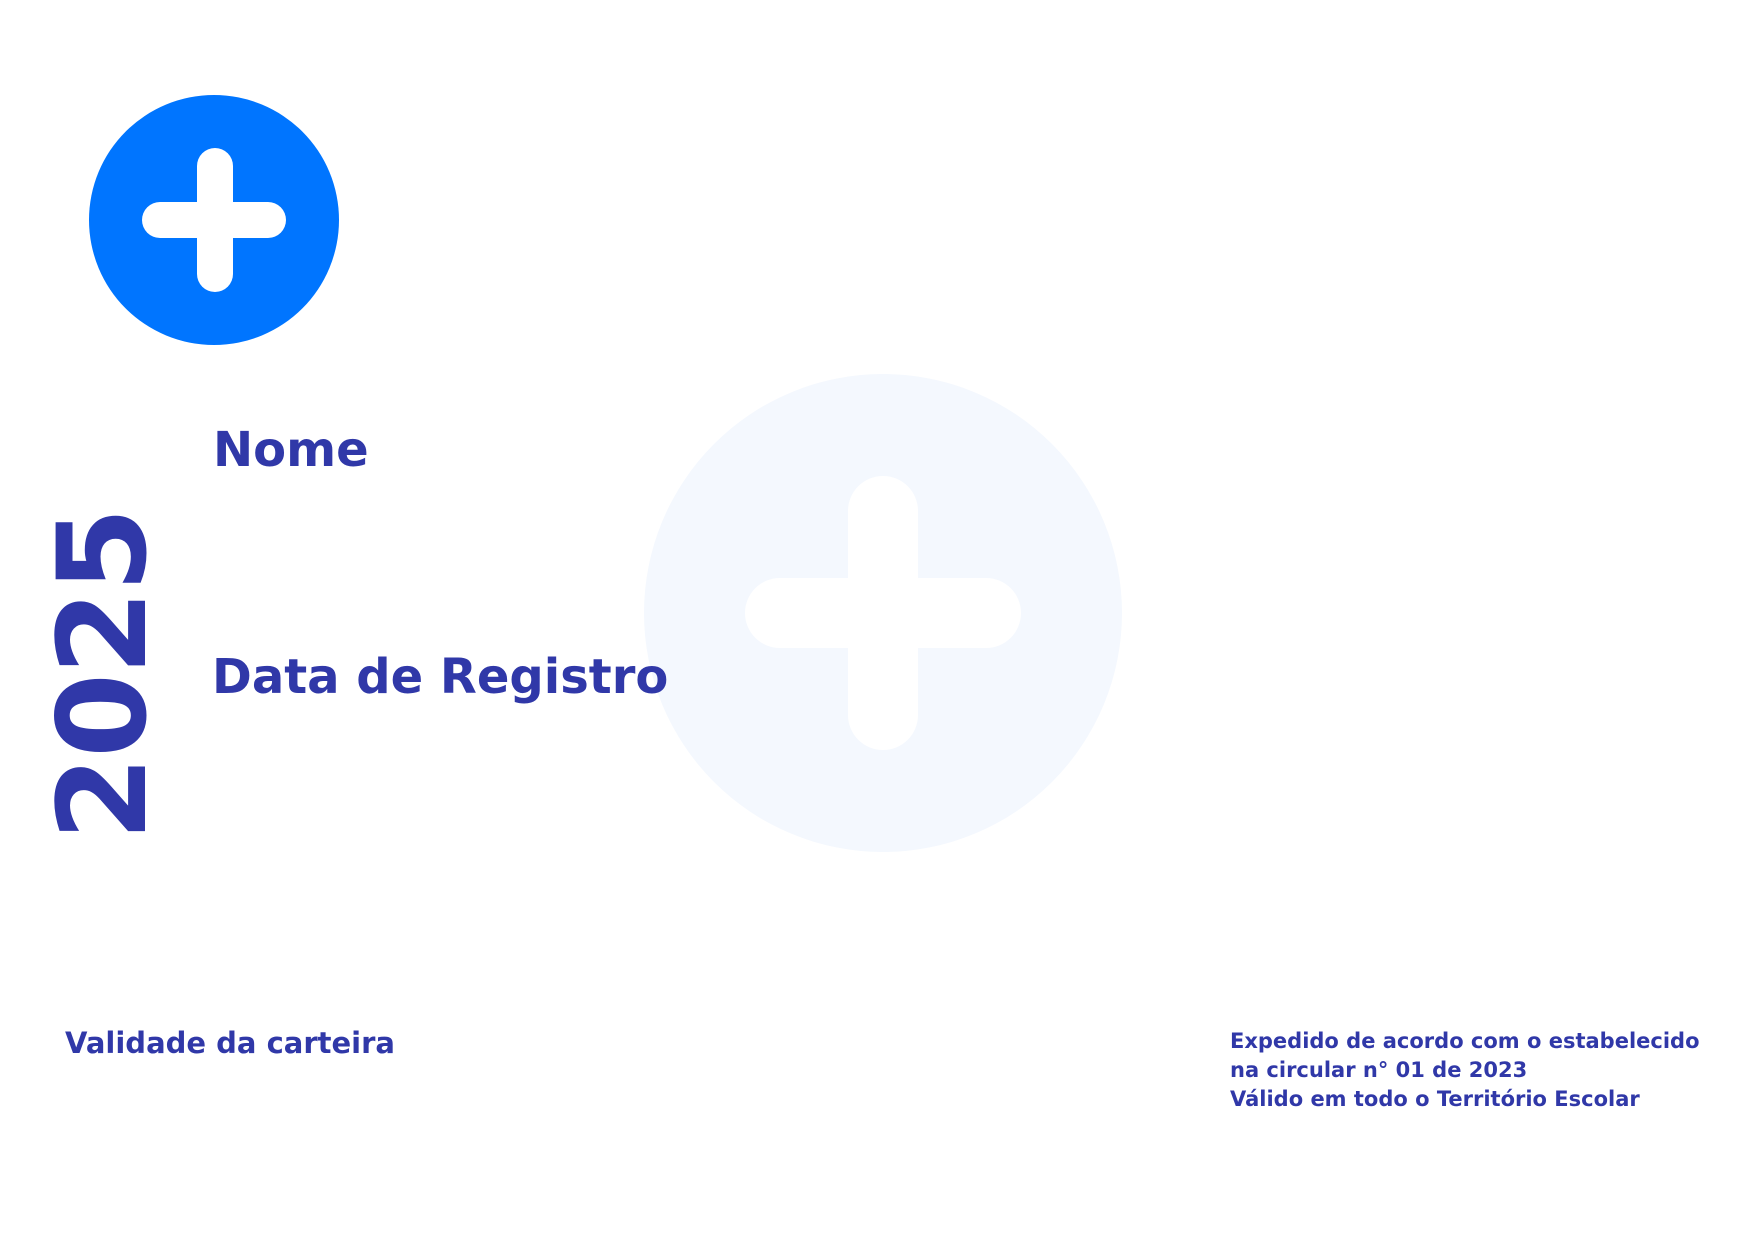 This screenshot has width=1748, height=1240. What do you see at coordinates (214, 220) in the screenshot?
I see `logo-plus-icon` at bounding box center [214, 220].